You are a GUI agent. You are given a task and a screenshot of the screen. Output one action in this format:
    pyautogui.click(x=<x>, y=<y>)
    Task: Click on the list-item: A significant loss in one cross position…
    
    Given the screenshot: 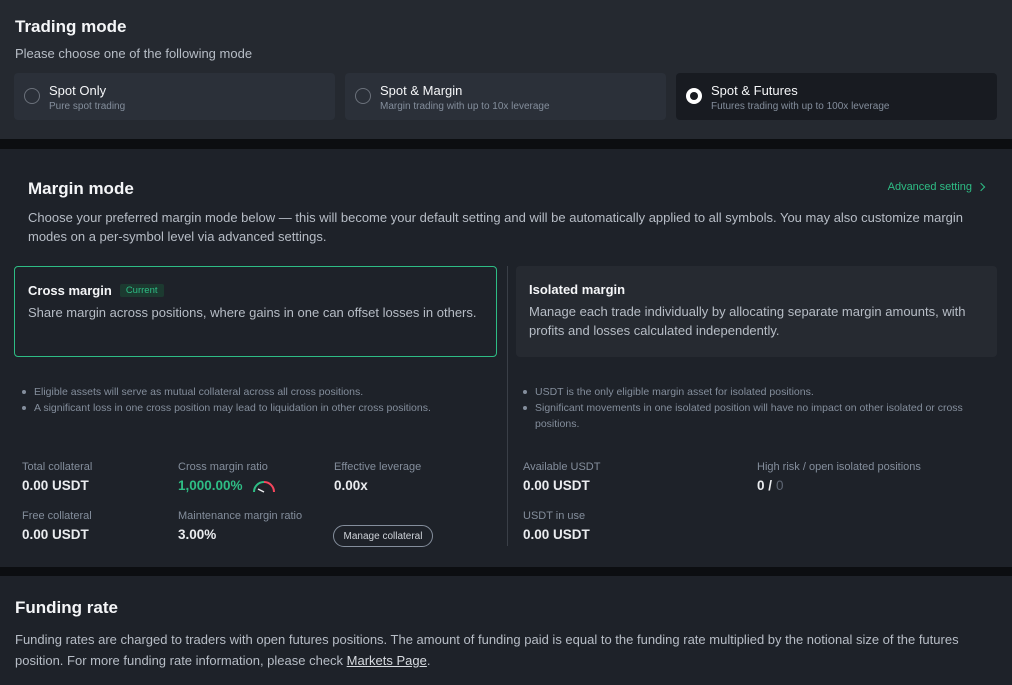 What is the action you would take?
    pyautogui.click(x=260, y=408)
    